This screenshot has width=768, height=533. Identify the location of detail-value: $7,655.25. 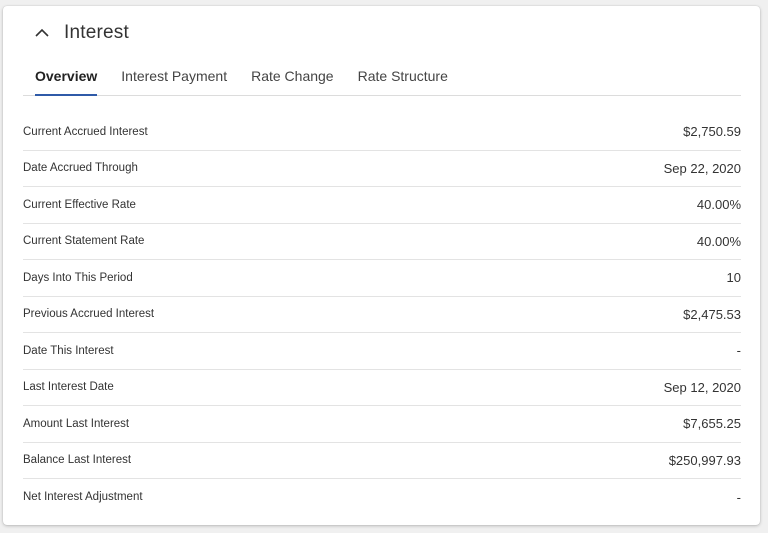
(712, 424).